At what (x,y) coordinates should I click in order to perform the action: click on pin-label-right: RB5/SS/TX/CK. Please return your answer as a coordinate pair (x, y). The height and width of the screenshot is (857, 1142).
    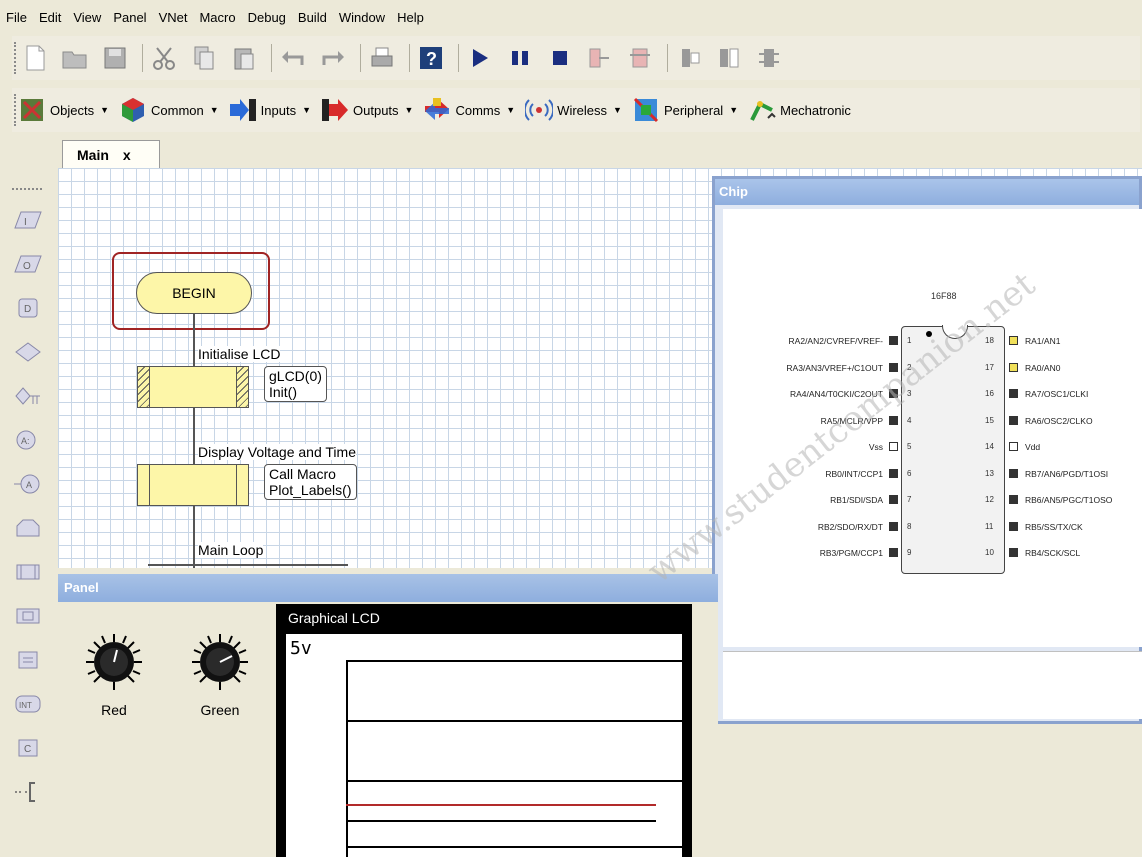
    Looking at the image, I should click on (1054, 526).